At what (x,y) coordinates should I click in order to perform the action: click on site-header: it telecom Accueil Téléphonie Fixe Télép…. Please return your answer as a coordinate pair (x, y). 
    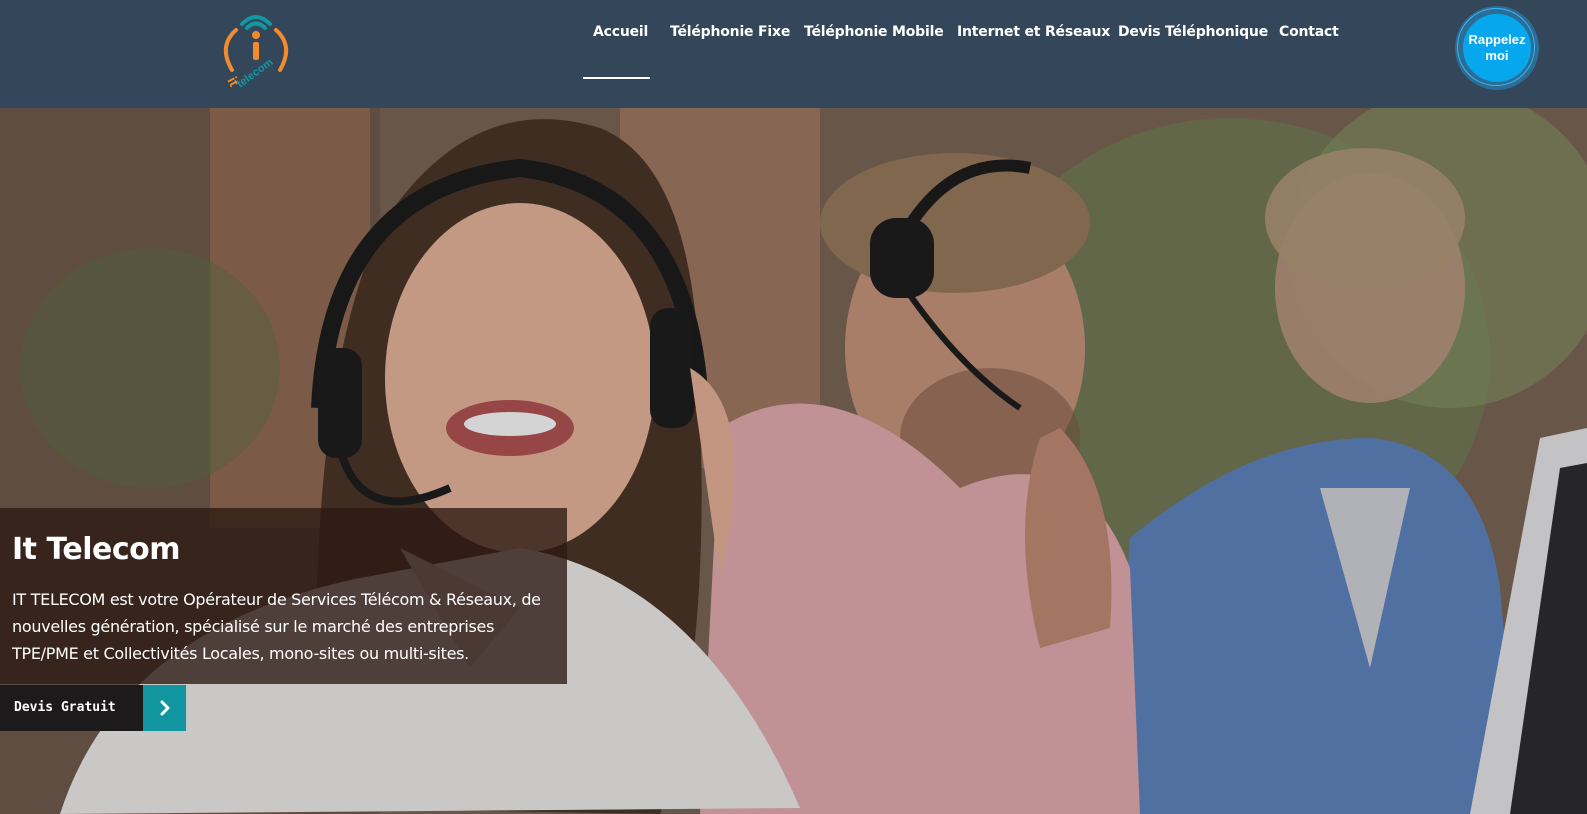
    Looking at the image, I should click on (793, 54).